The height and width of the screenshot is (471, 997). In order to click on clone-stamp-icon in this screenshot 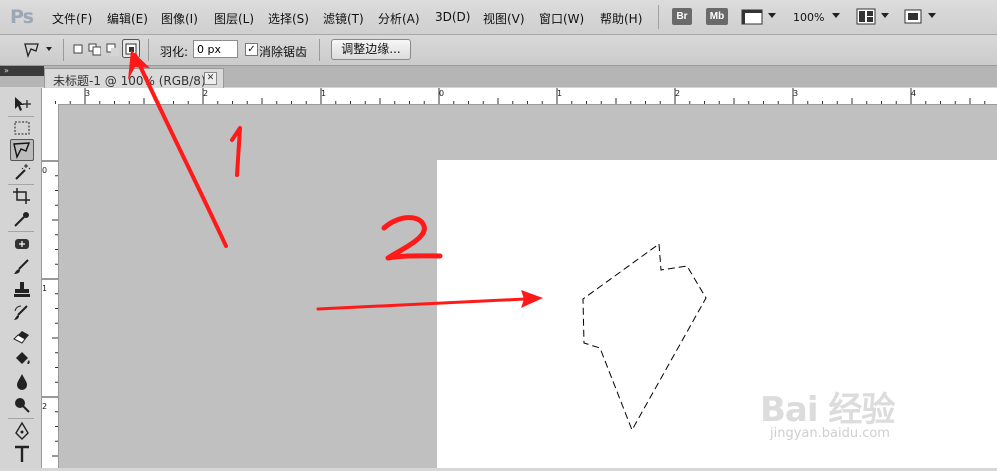, I will do `click(22, 290)`.